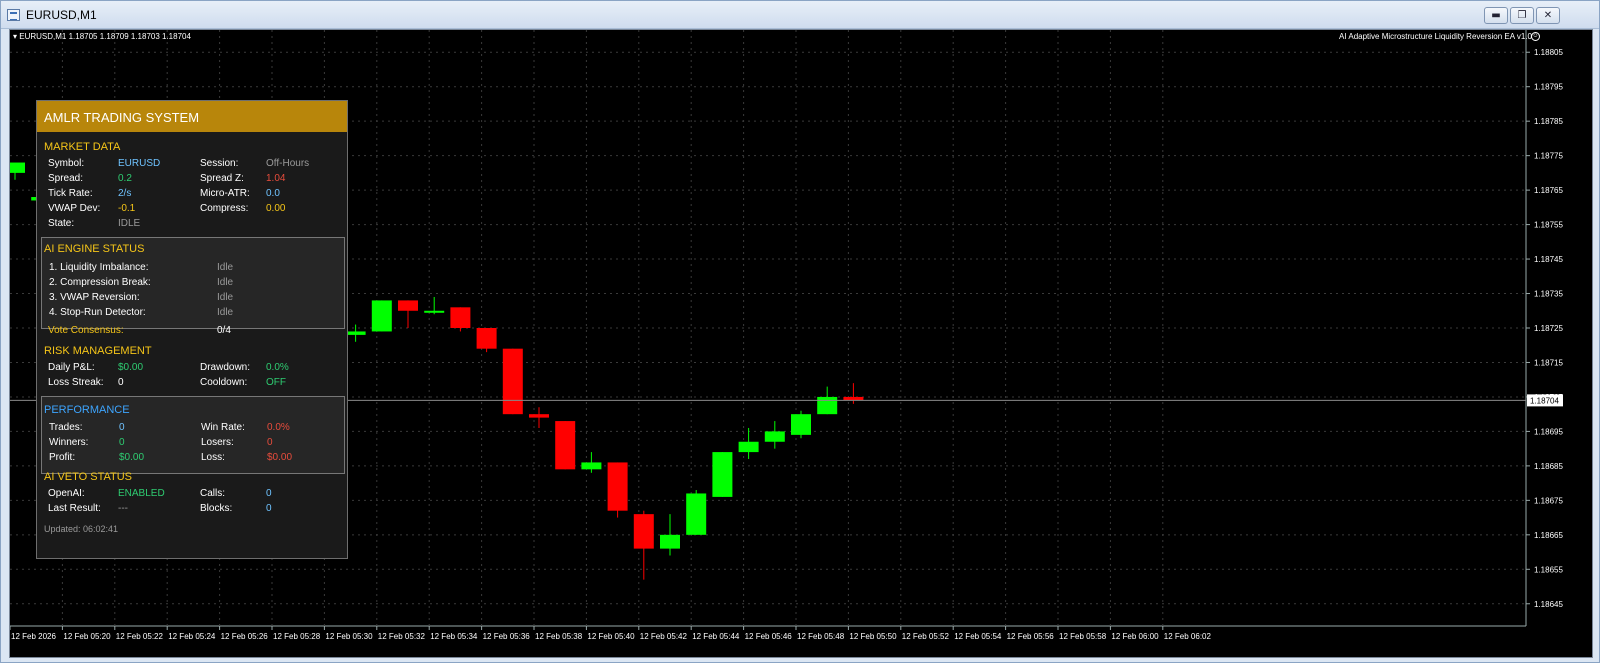  Describe the element at coordinates (66, 427) in the screenshot. I see `trades-label: Trades:` at that location.